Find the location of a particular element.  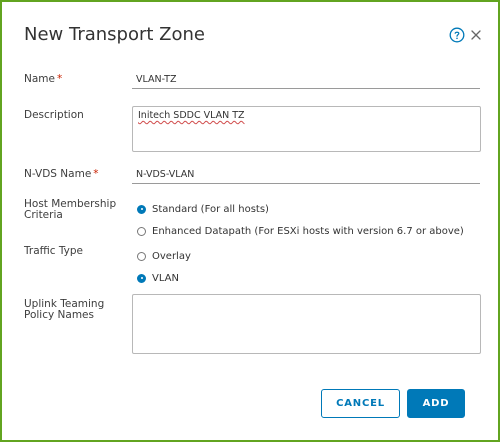

host-membership-label: Host Membership Criteria is located at coordinates (70, 210).